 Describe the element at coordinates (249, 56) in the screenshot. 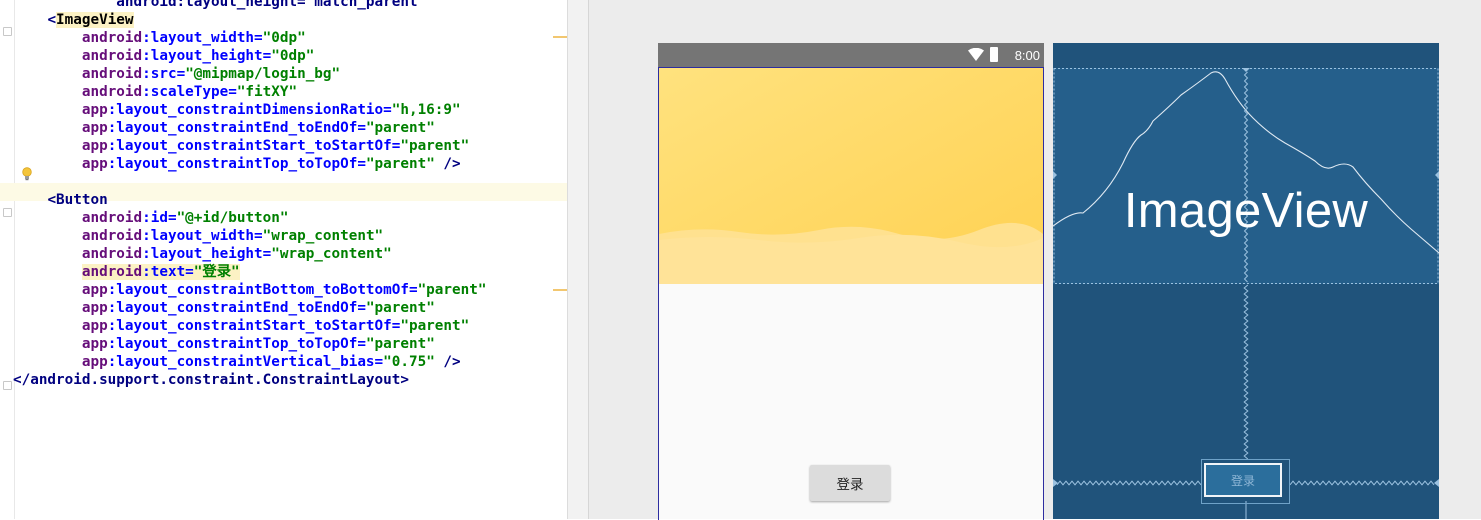

I see `code-line: android:layout_height="0dp"` at that location.